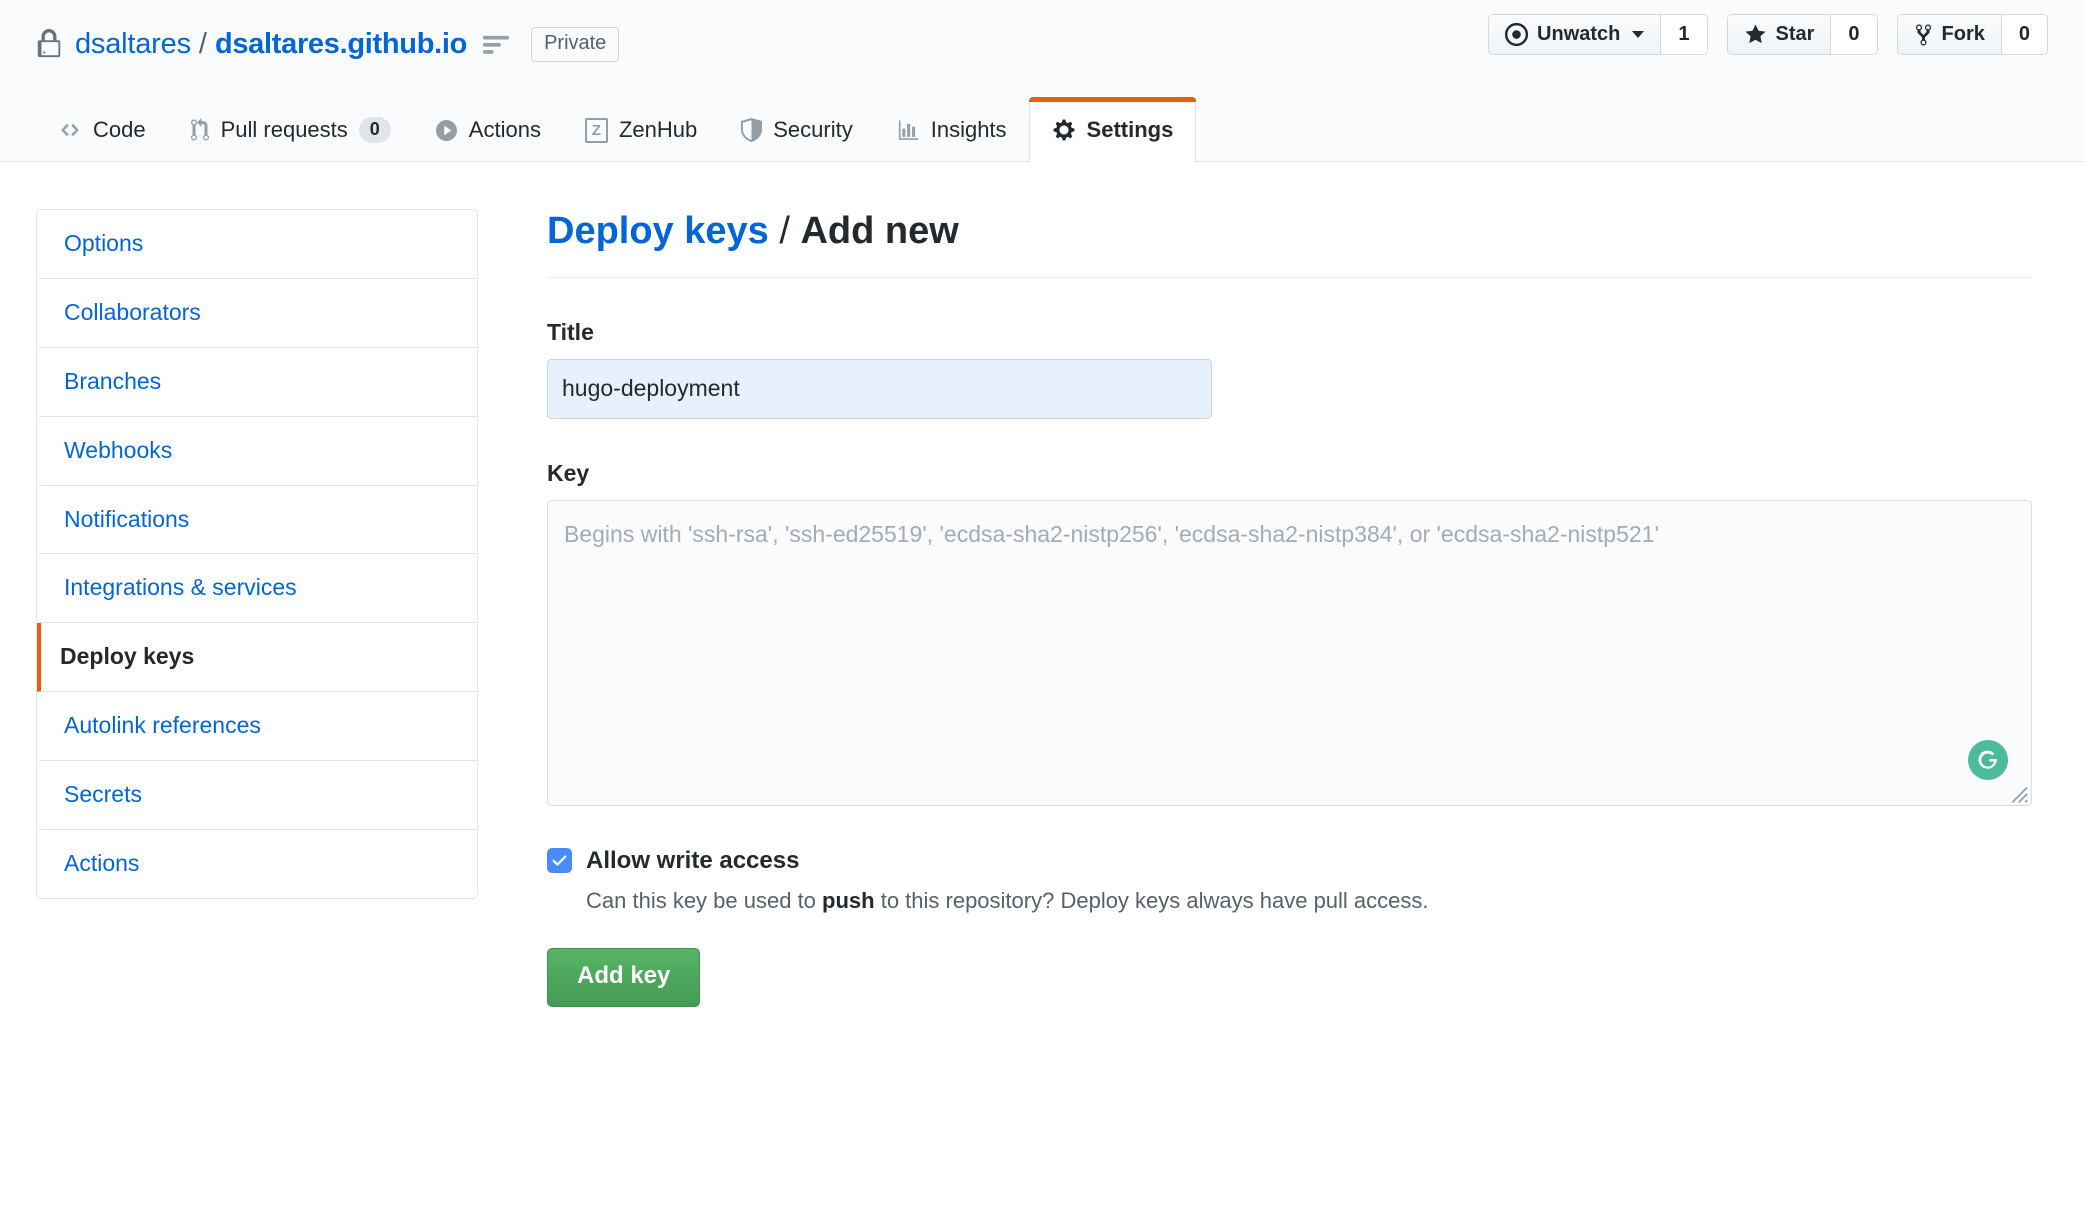  I want to click on tab-code: Code, so click(102, 130).